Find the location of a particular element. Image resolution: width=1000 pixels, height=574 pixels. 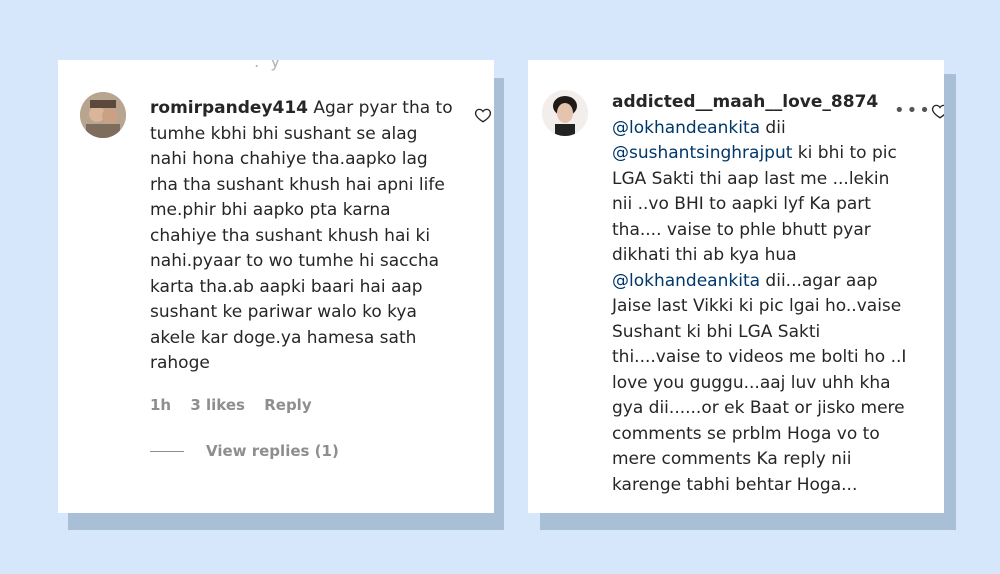

comment-line: nahi hona chahiye tha.aapko lag is located at coordinates (289, 159).